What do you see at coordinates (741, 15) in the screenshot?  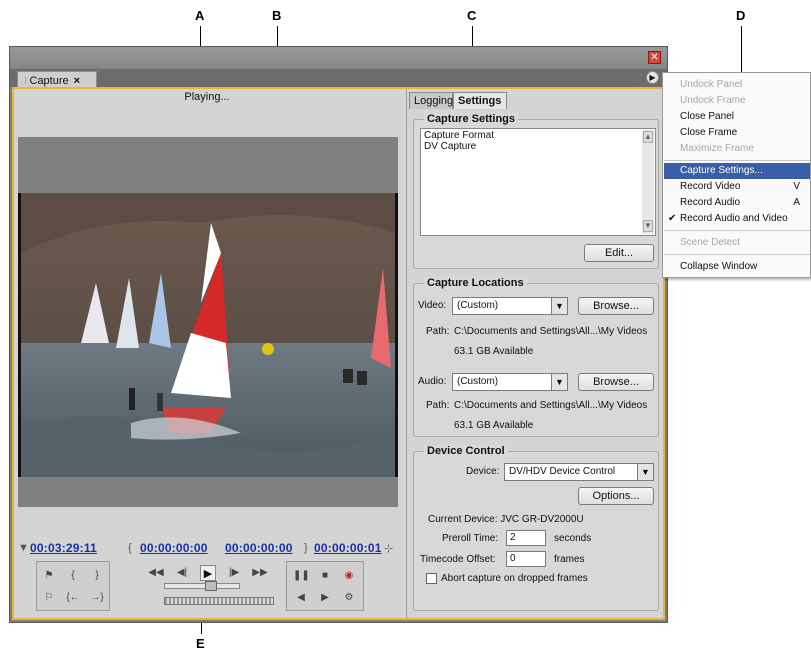 I see `callout-d: D` at bounding box center [741, 15].